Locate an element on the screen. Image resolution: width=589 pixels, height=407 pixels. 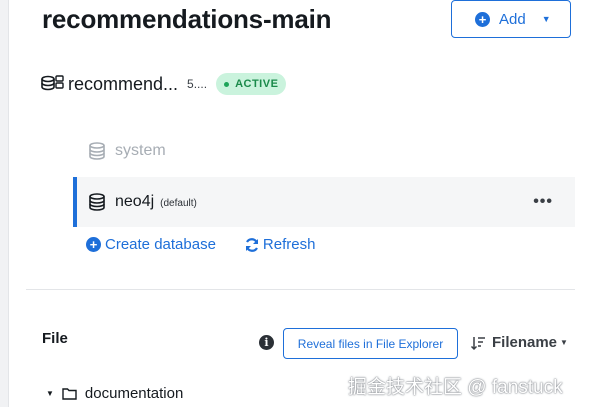
status-badge-label: ACTIVE is located at coordinates (257, 84).